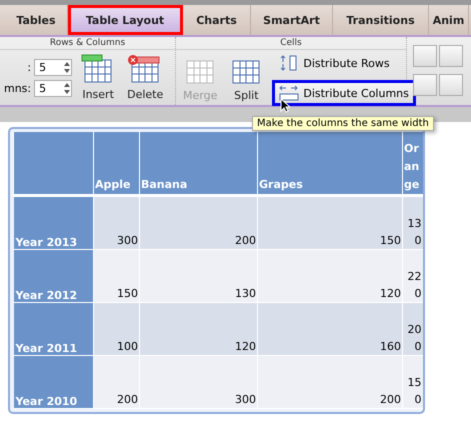  What do you see at coordinates (54, 276) in the screenshot?
I see `row-header: Year 2012` at bounding box center [54, 276].